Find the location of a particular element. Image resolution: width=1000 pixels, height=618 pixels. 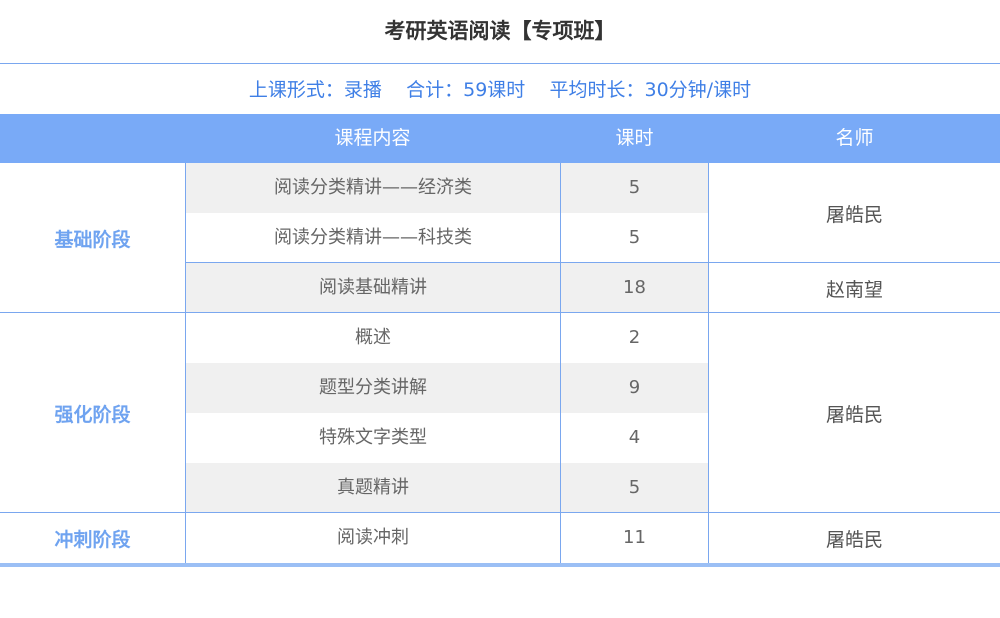

table-row-content: 阅读基础精讲 is located at coordinates (373, 288).